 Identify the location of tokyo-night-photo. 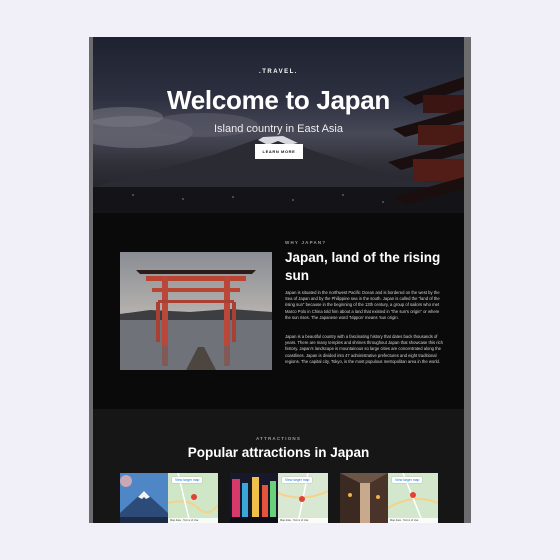
(254, 498).